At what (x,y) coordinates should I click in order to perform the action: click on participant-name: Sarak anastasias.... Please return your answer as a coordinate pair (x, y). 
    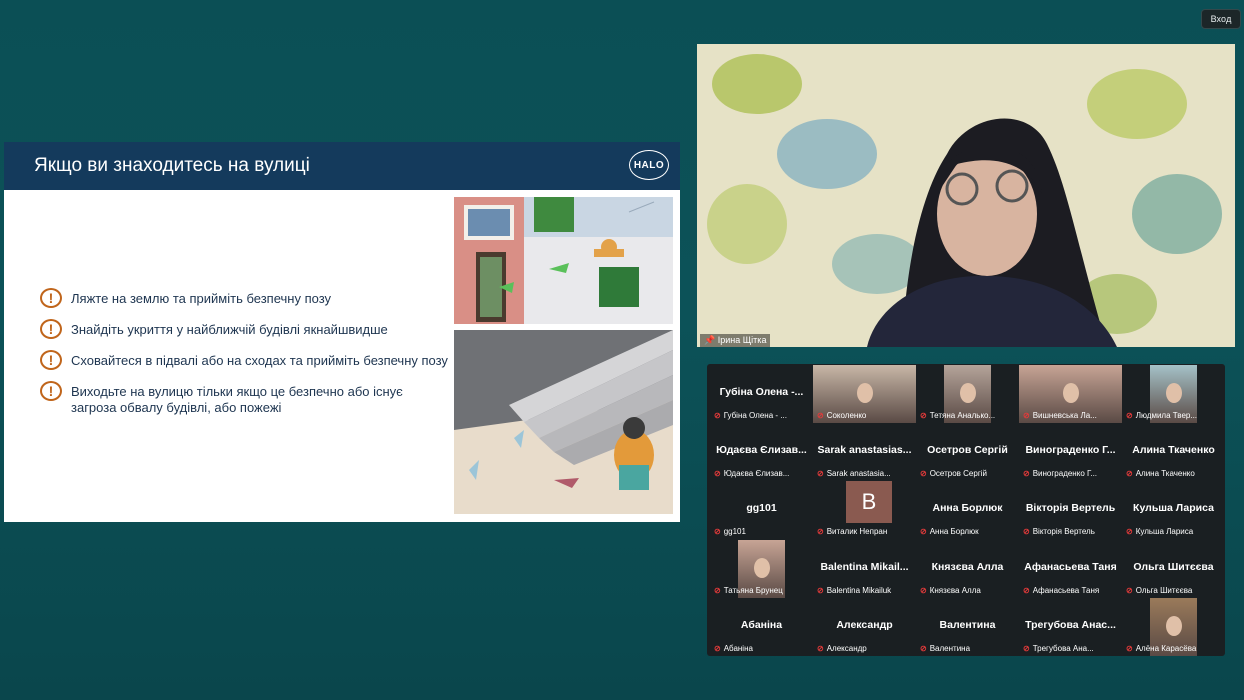
    Looking at the image, I should click on (864, 450).